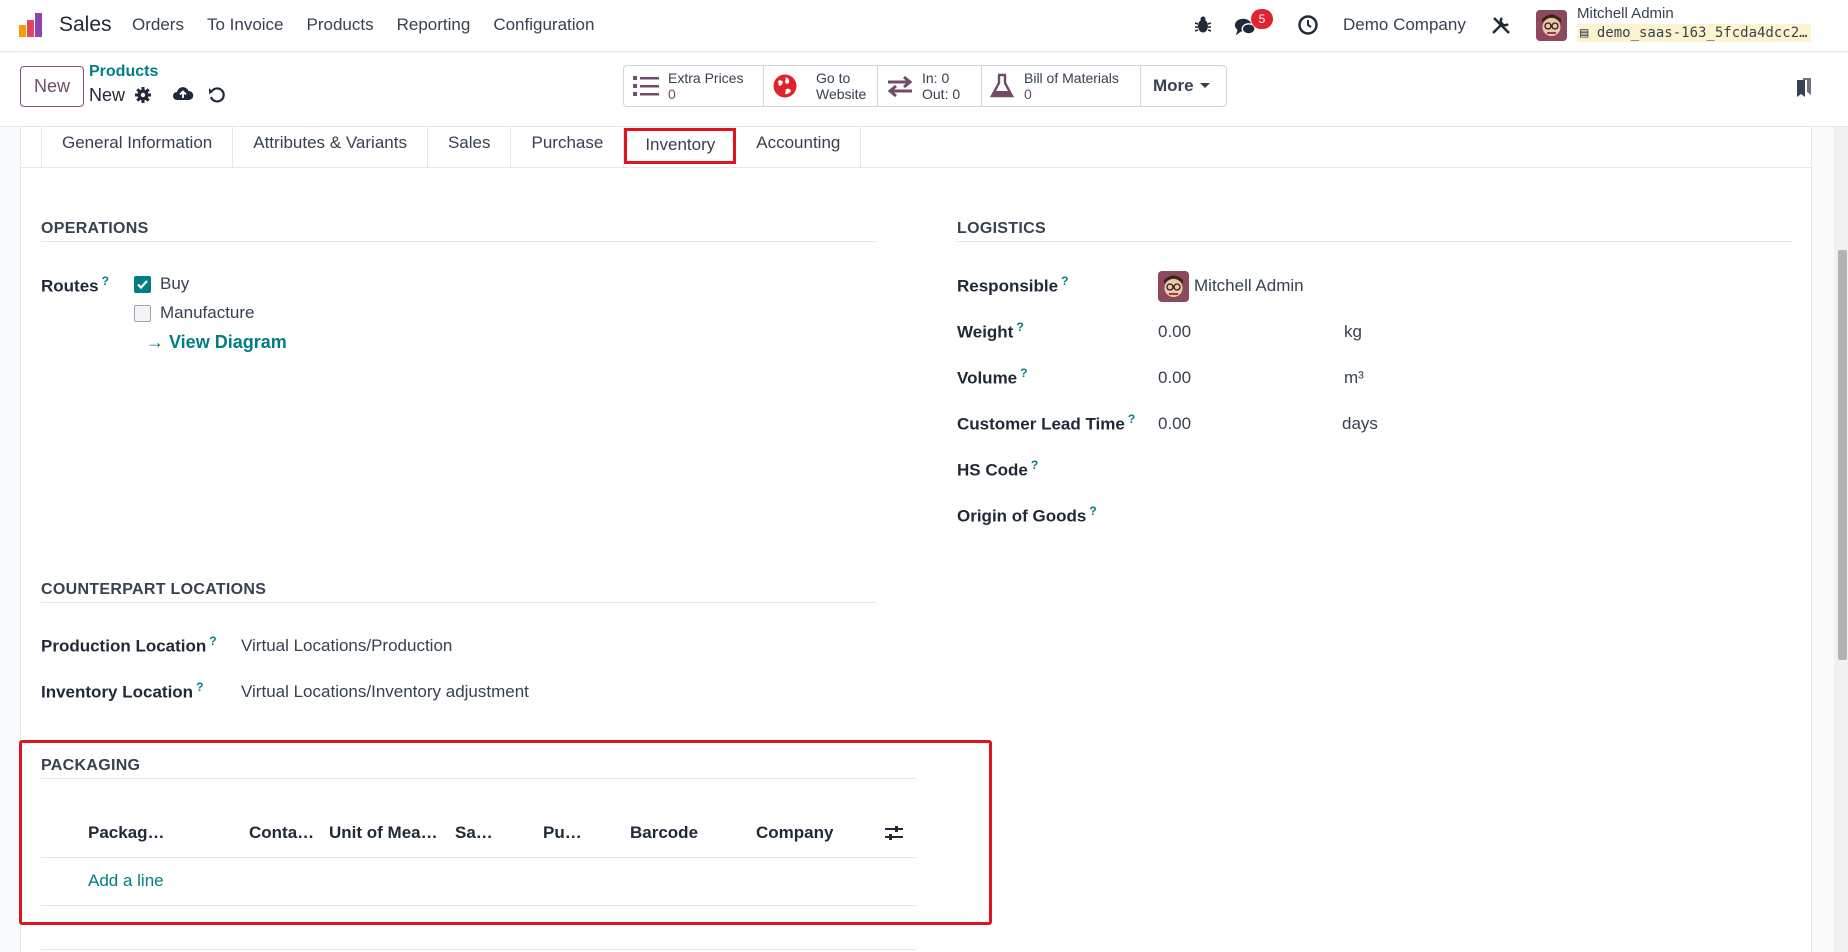 This screenshot has width=1848, height=952. Describe the element at coordinates (330, 147) in the screenshot. I see `tab-attributes-variants: Attributes & Variants` at that location.